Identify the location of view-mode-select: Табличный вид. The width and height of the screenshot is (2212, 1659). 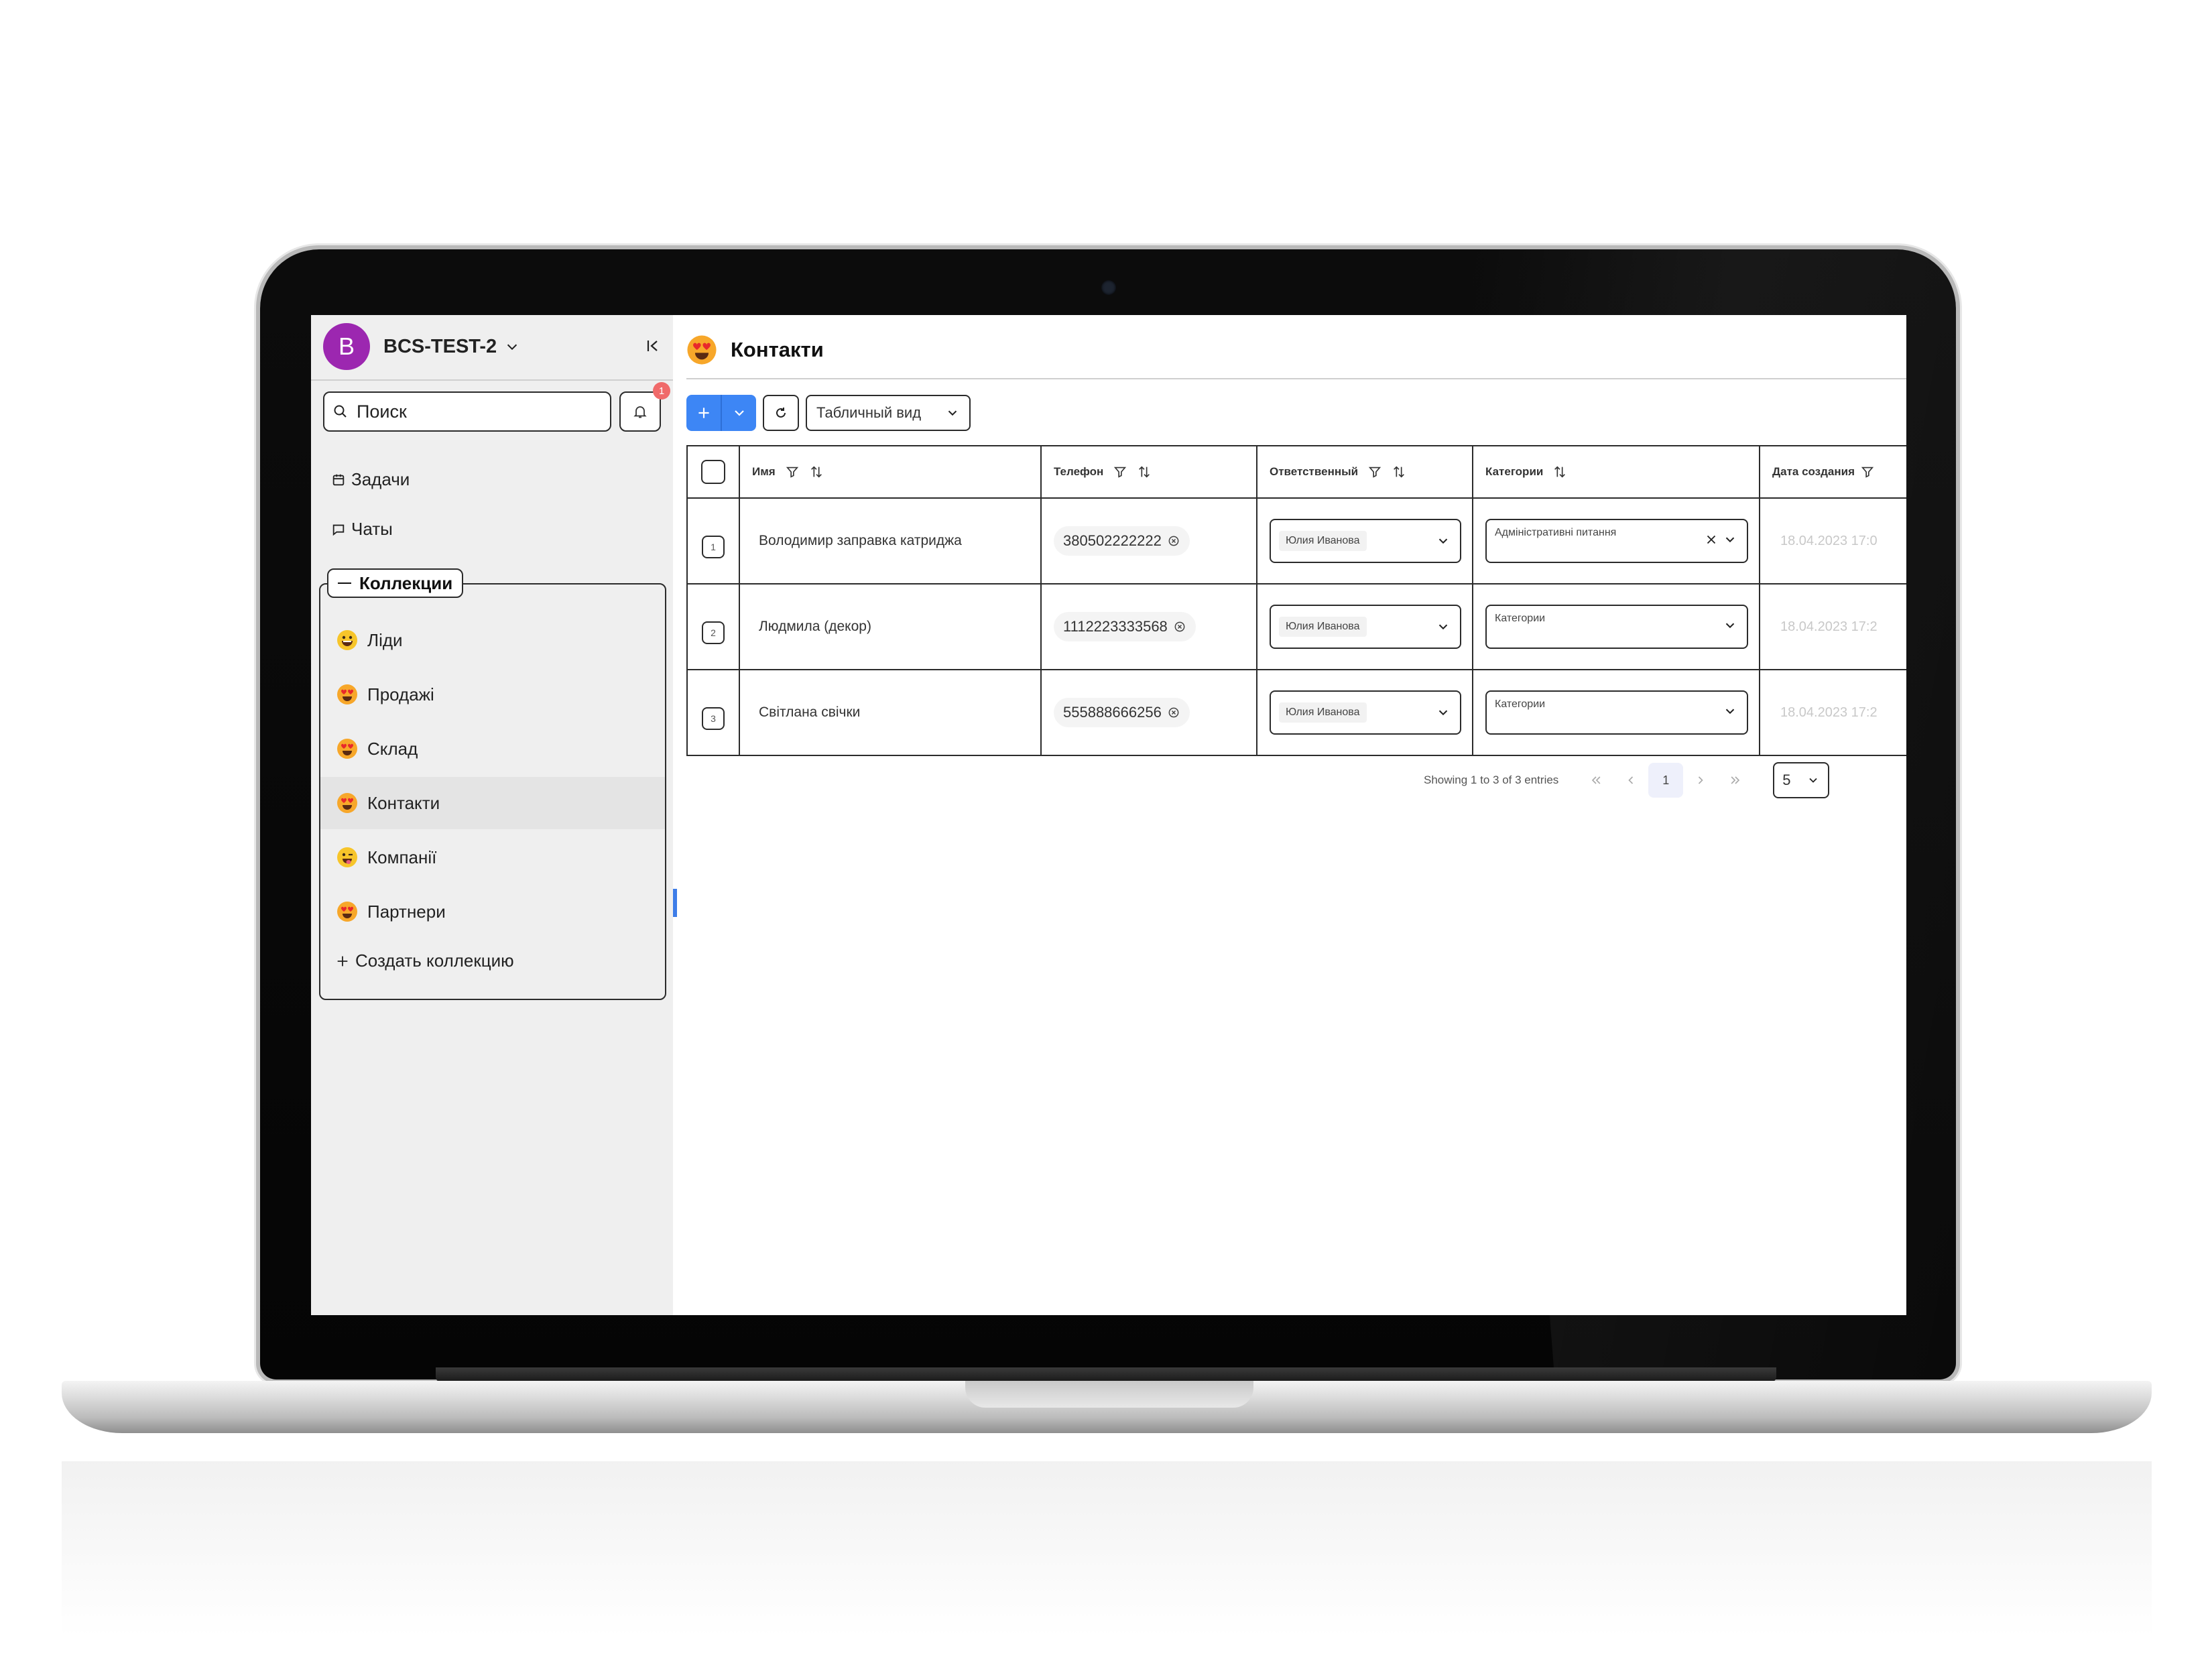
(888, 413).